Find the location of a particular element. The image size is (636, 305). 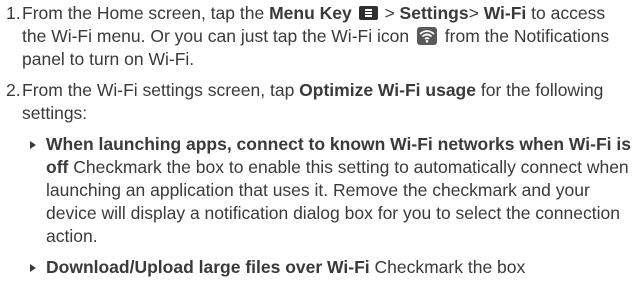

setting-title: Download/Upload large files over Wi-Fi is located at coordinates (208, 267).